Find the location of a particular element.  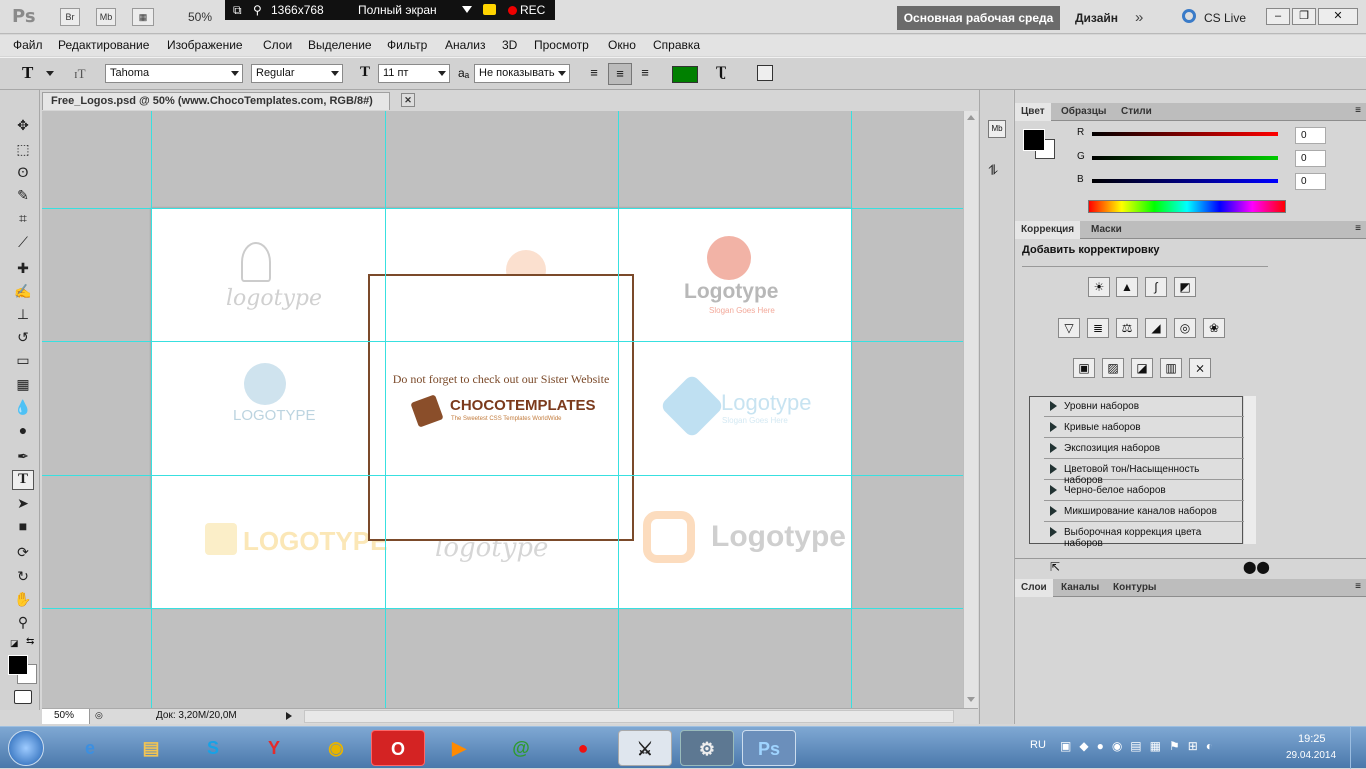

gradient-tool-icon: ▦ is located at coordinates (23, 384).